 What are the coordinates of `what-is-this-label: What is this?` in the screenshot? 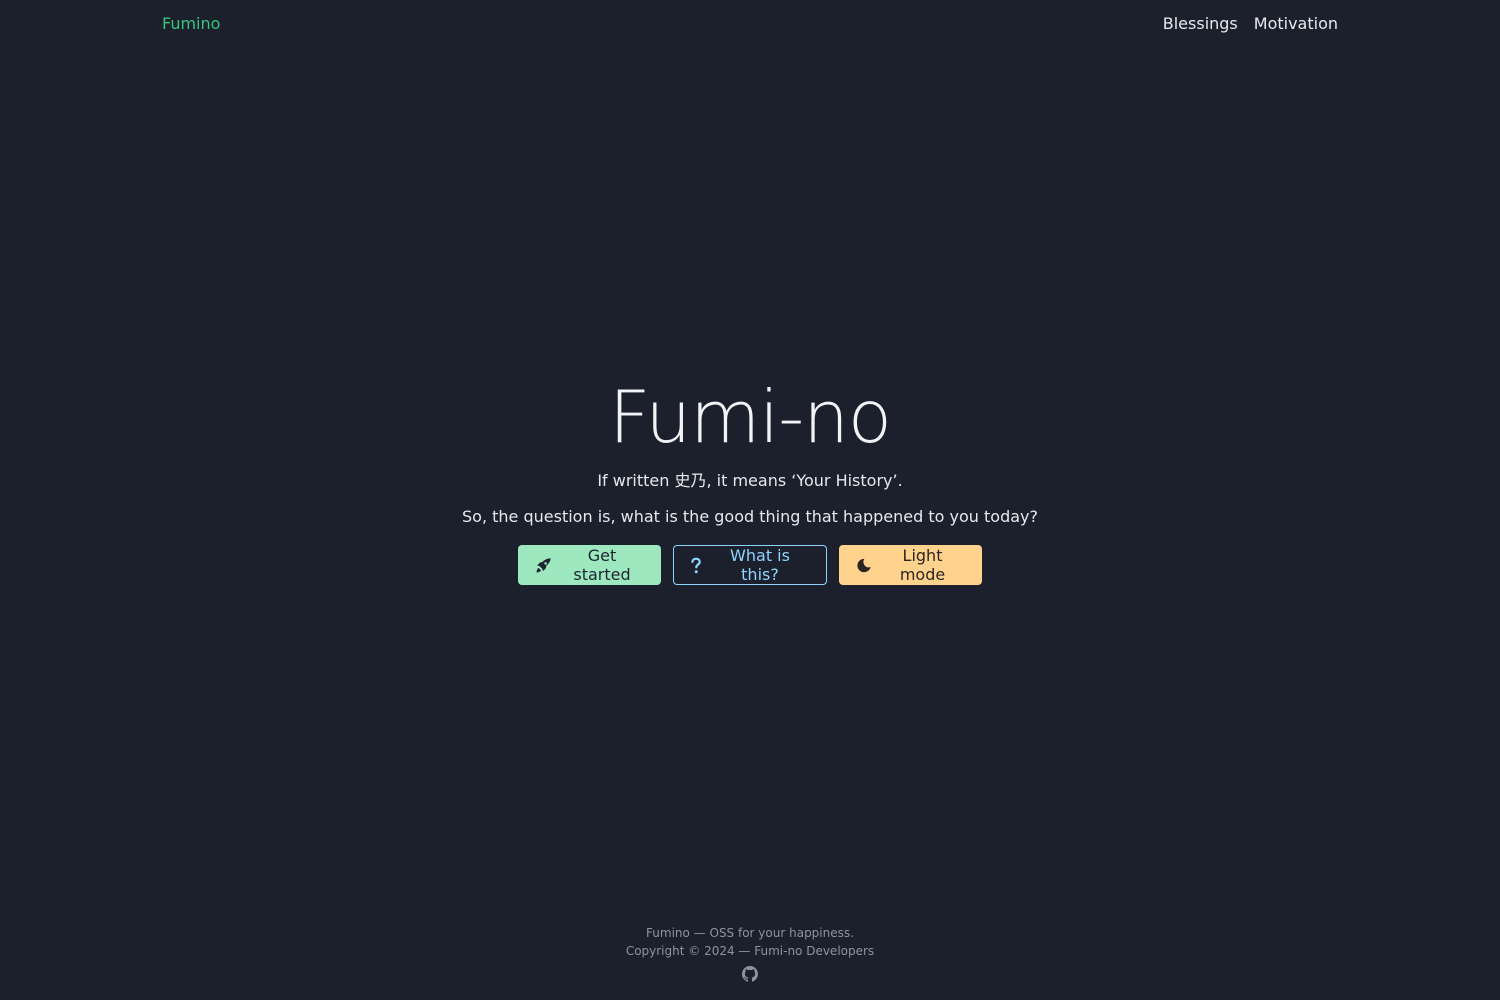 It's located at (760, 565).